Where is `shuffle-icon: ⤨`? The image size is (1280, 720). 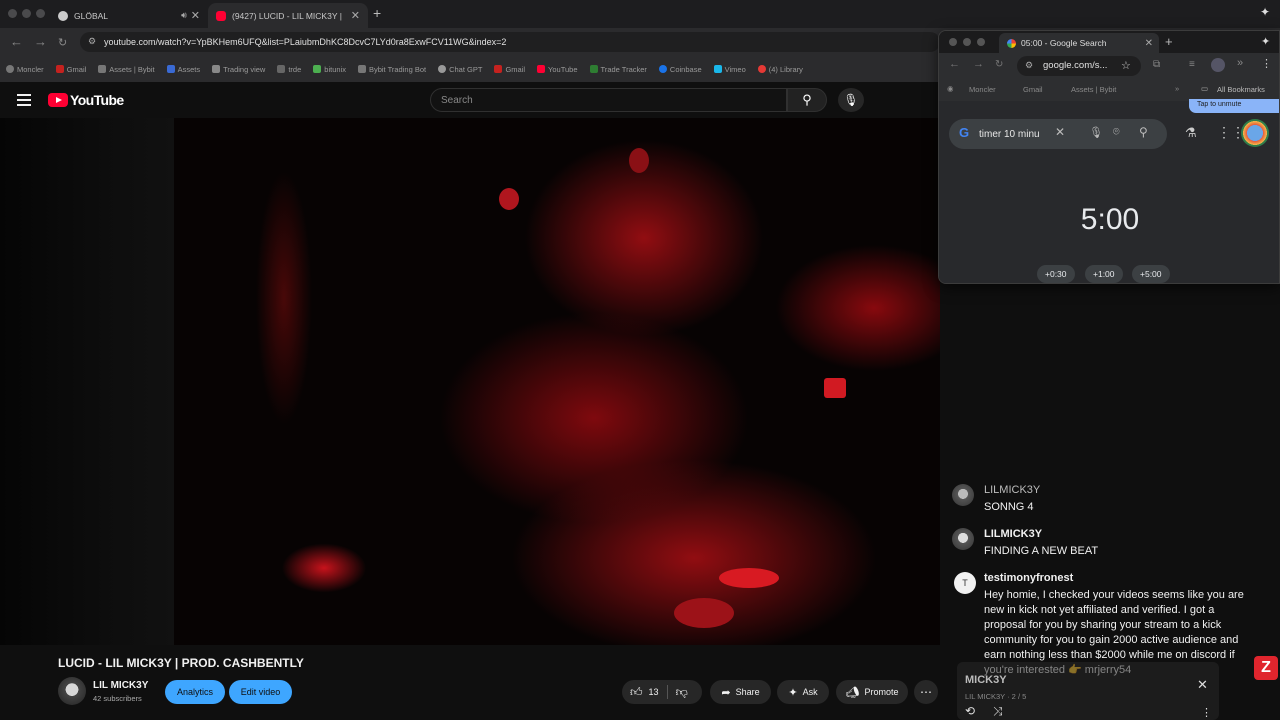
shuffle-icon: ⤨ is located at coordinates (998, 711).